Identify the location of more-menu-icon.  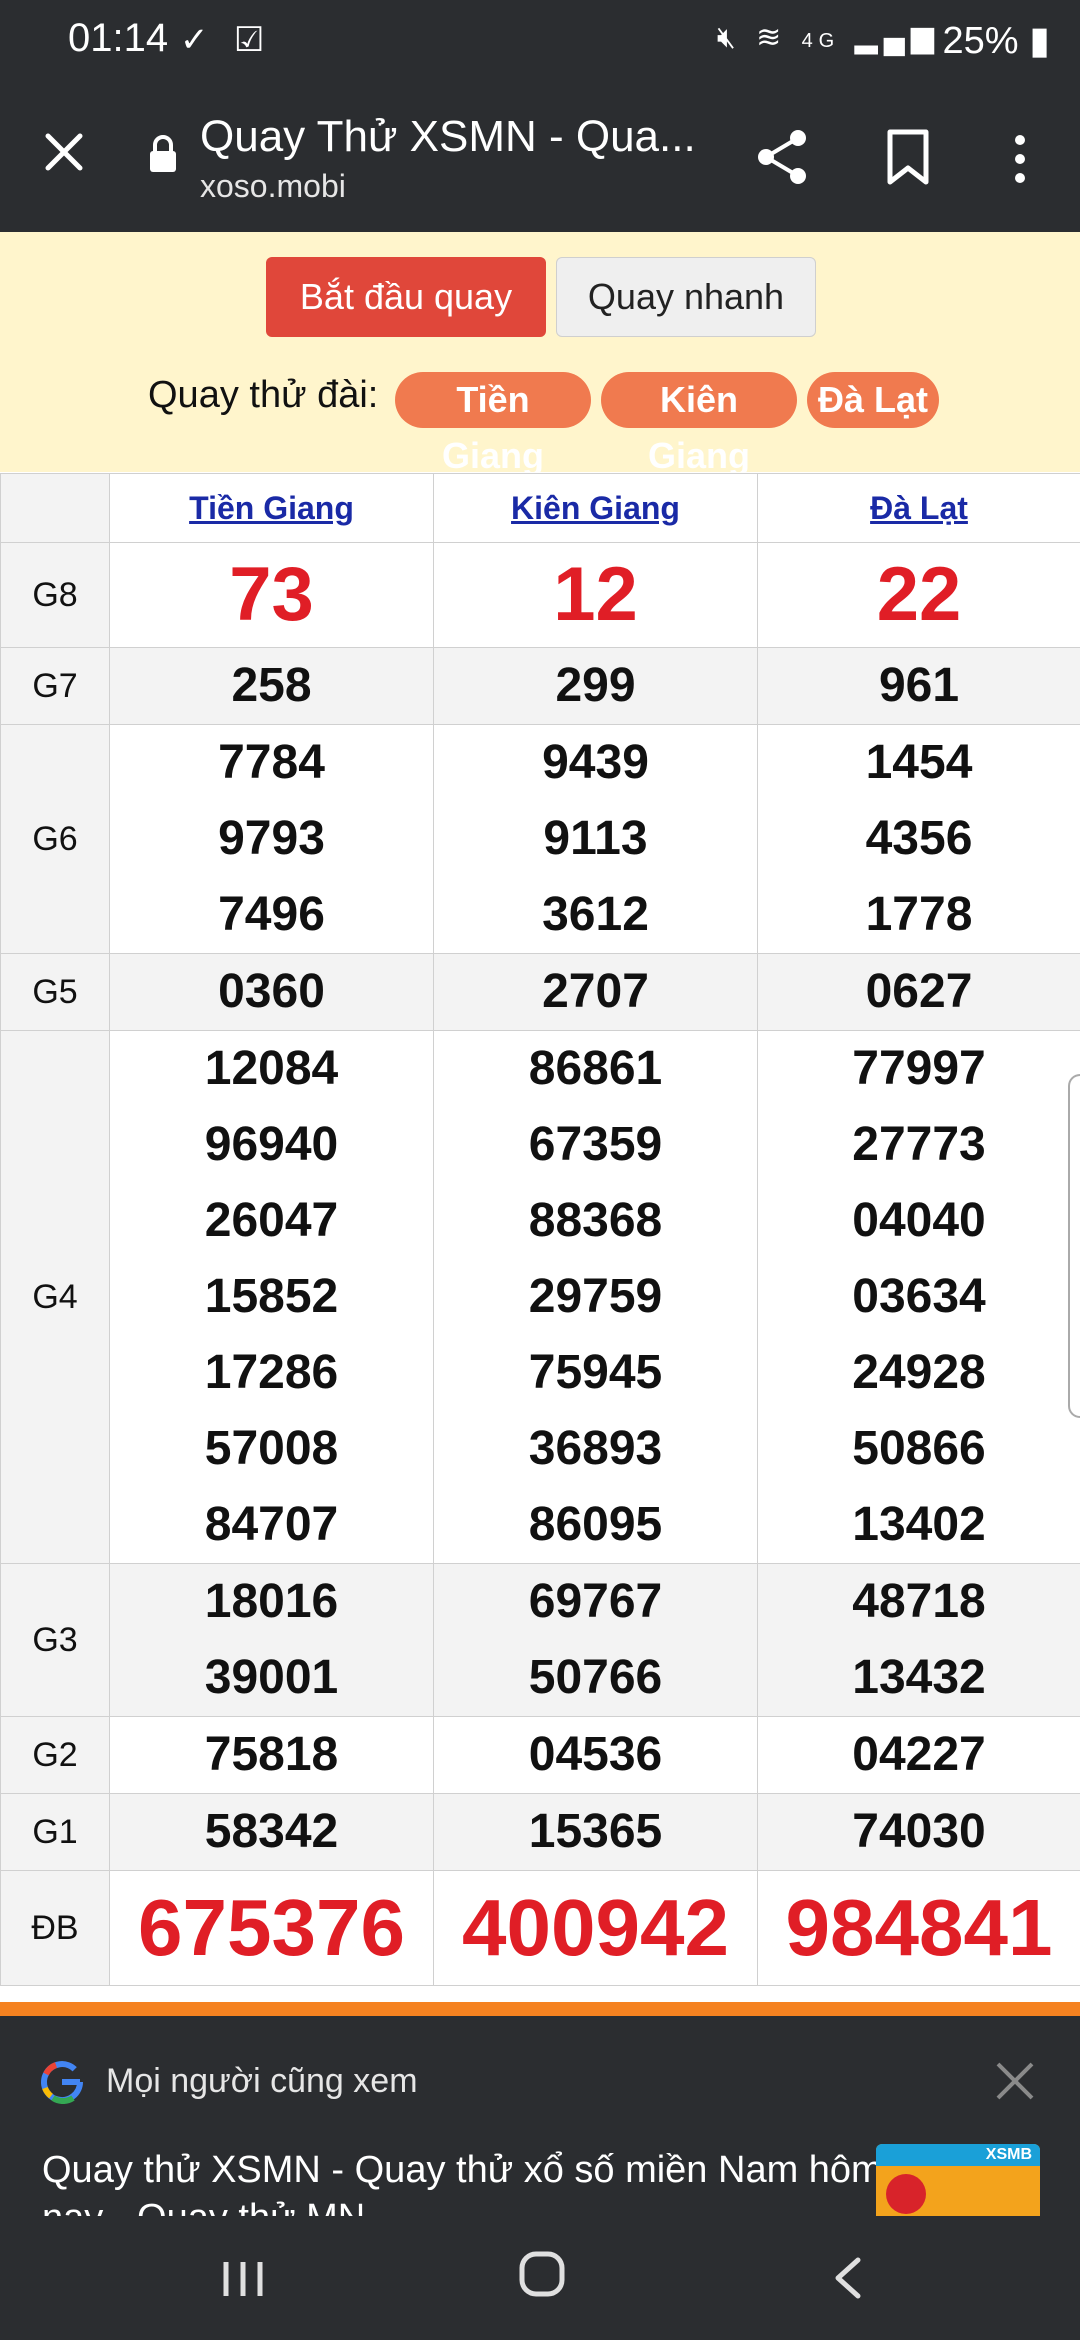
(1020, 159).